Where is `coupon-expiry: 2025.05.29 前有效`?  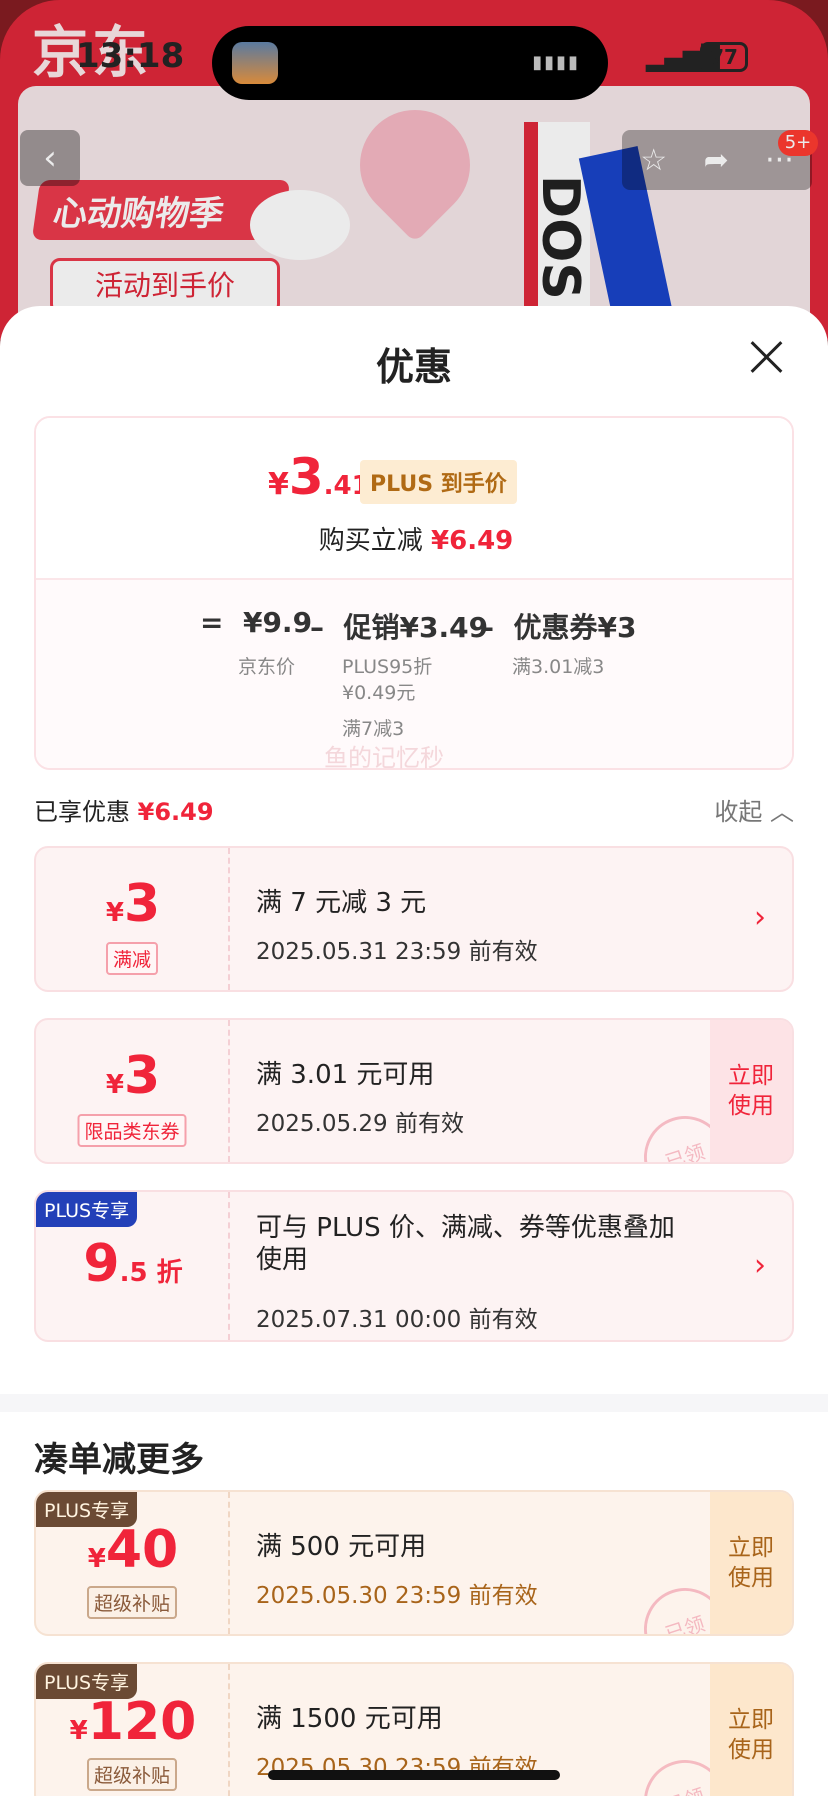
coupon-expiry: 2025.05.29 前有效 is located at coordinates (360, 1124).